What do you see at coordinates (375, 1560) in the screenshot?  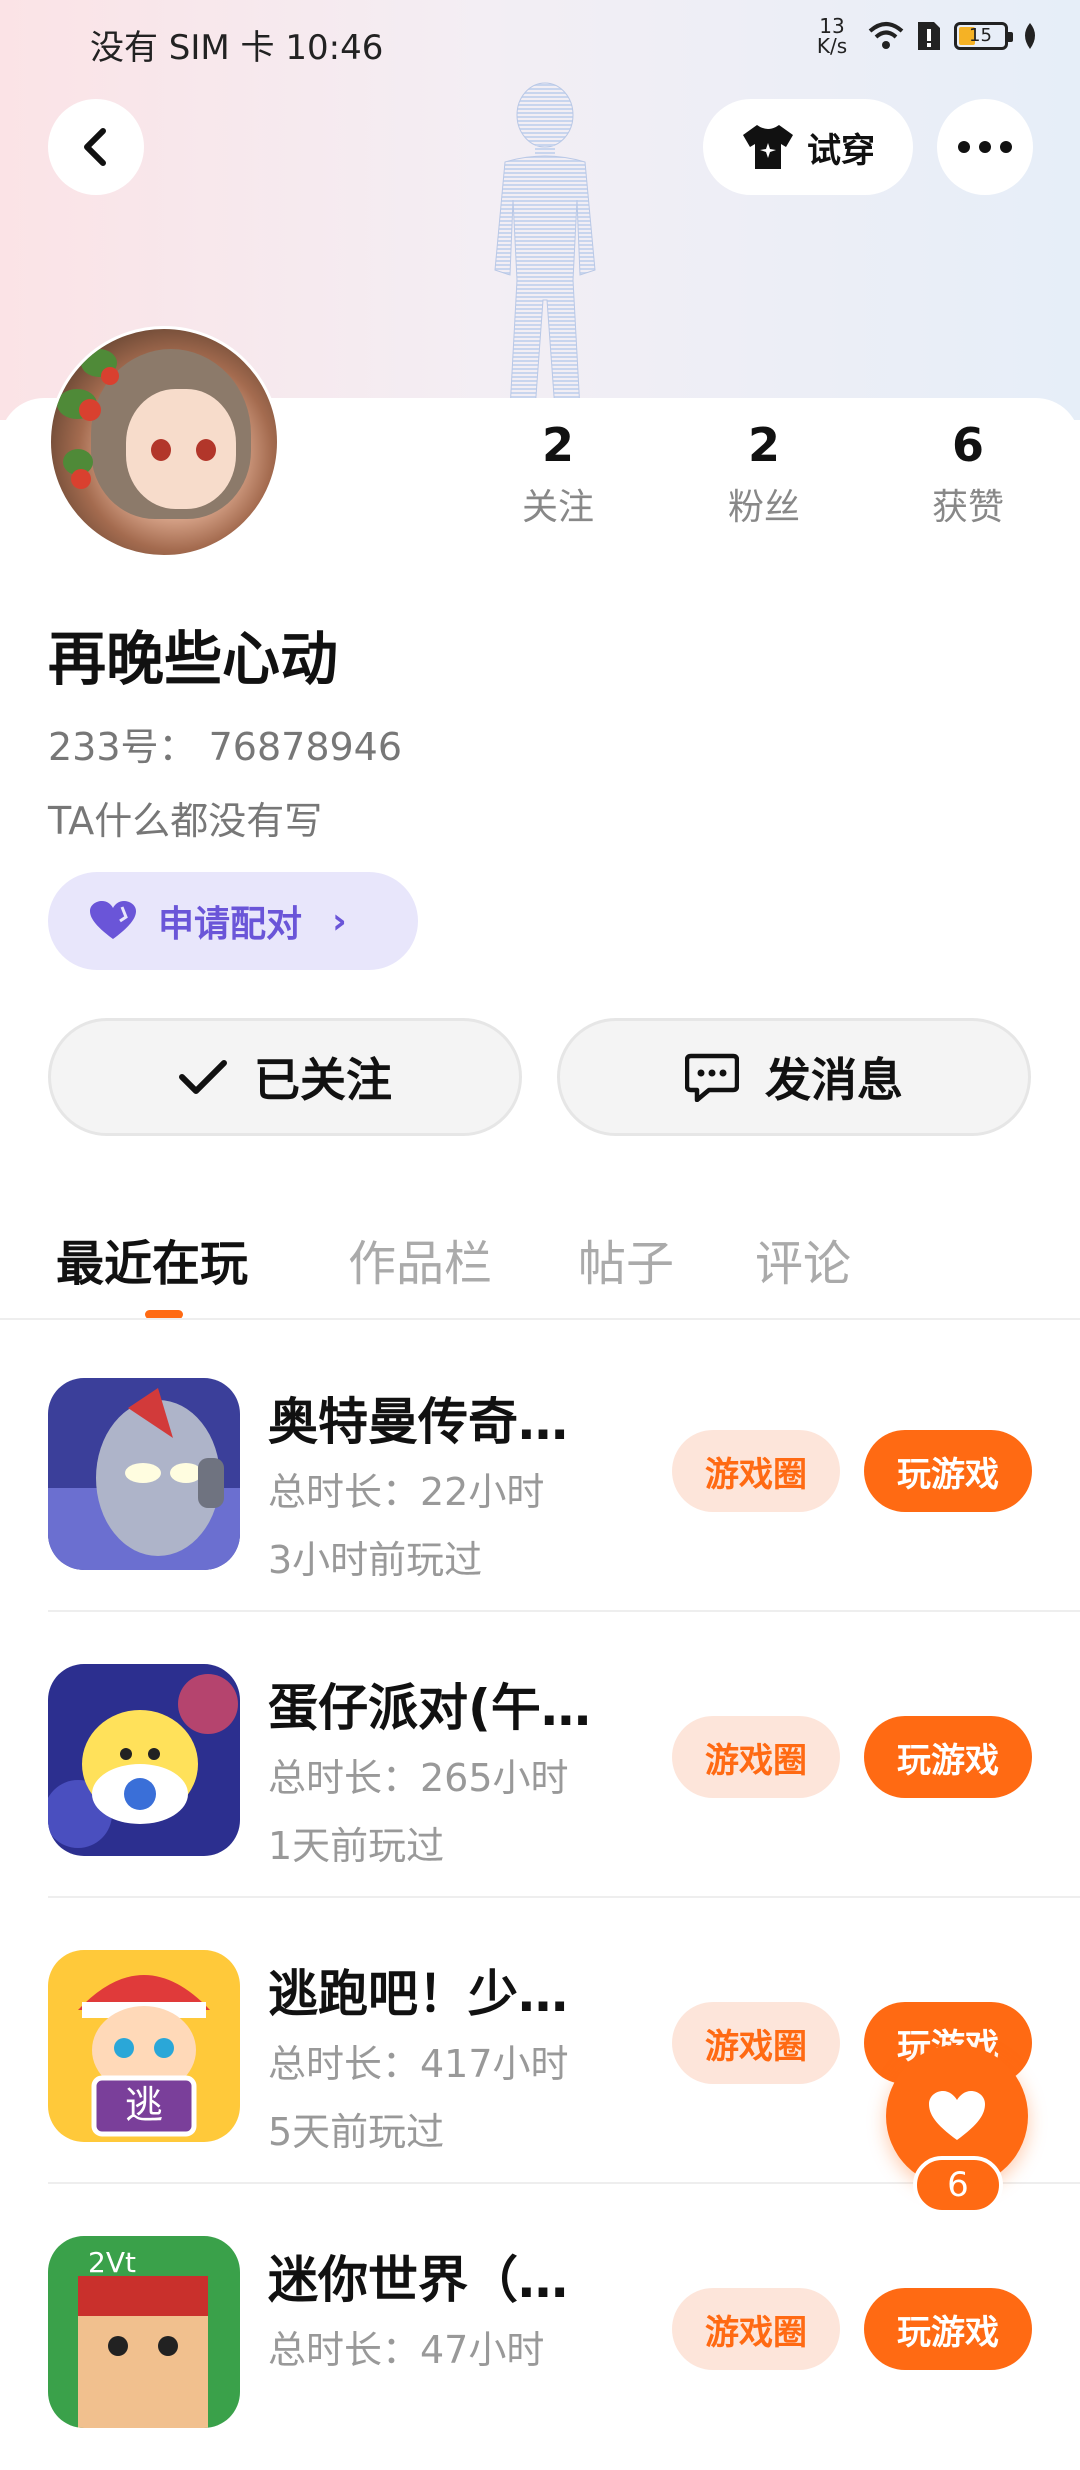 I see `game-last-played: 3小时前玩过` at bounding box center [375, 1560].